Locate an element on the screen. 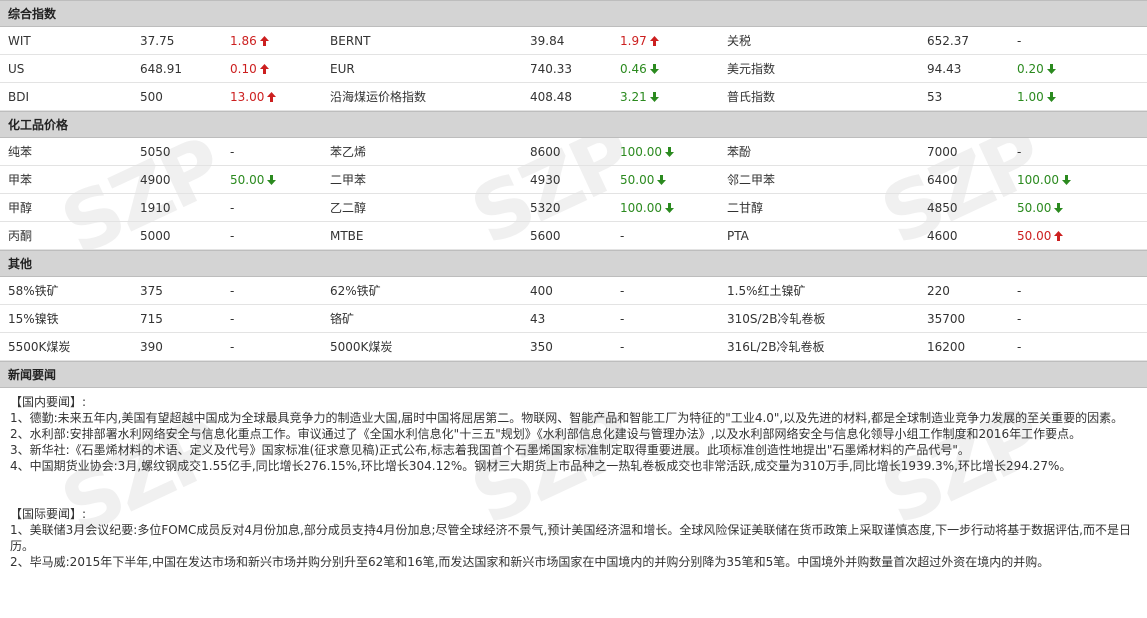  price-row: 丙酮 5000- MTBE 5600- PTA 4600 50.00 is located at coordinates (573, 235).